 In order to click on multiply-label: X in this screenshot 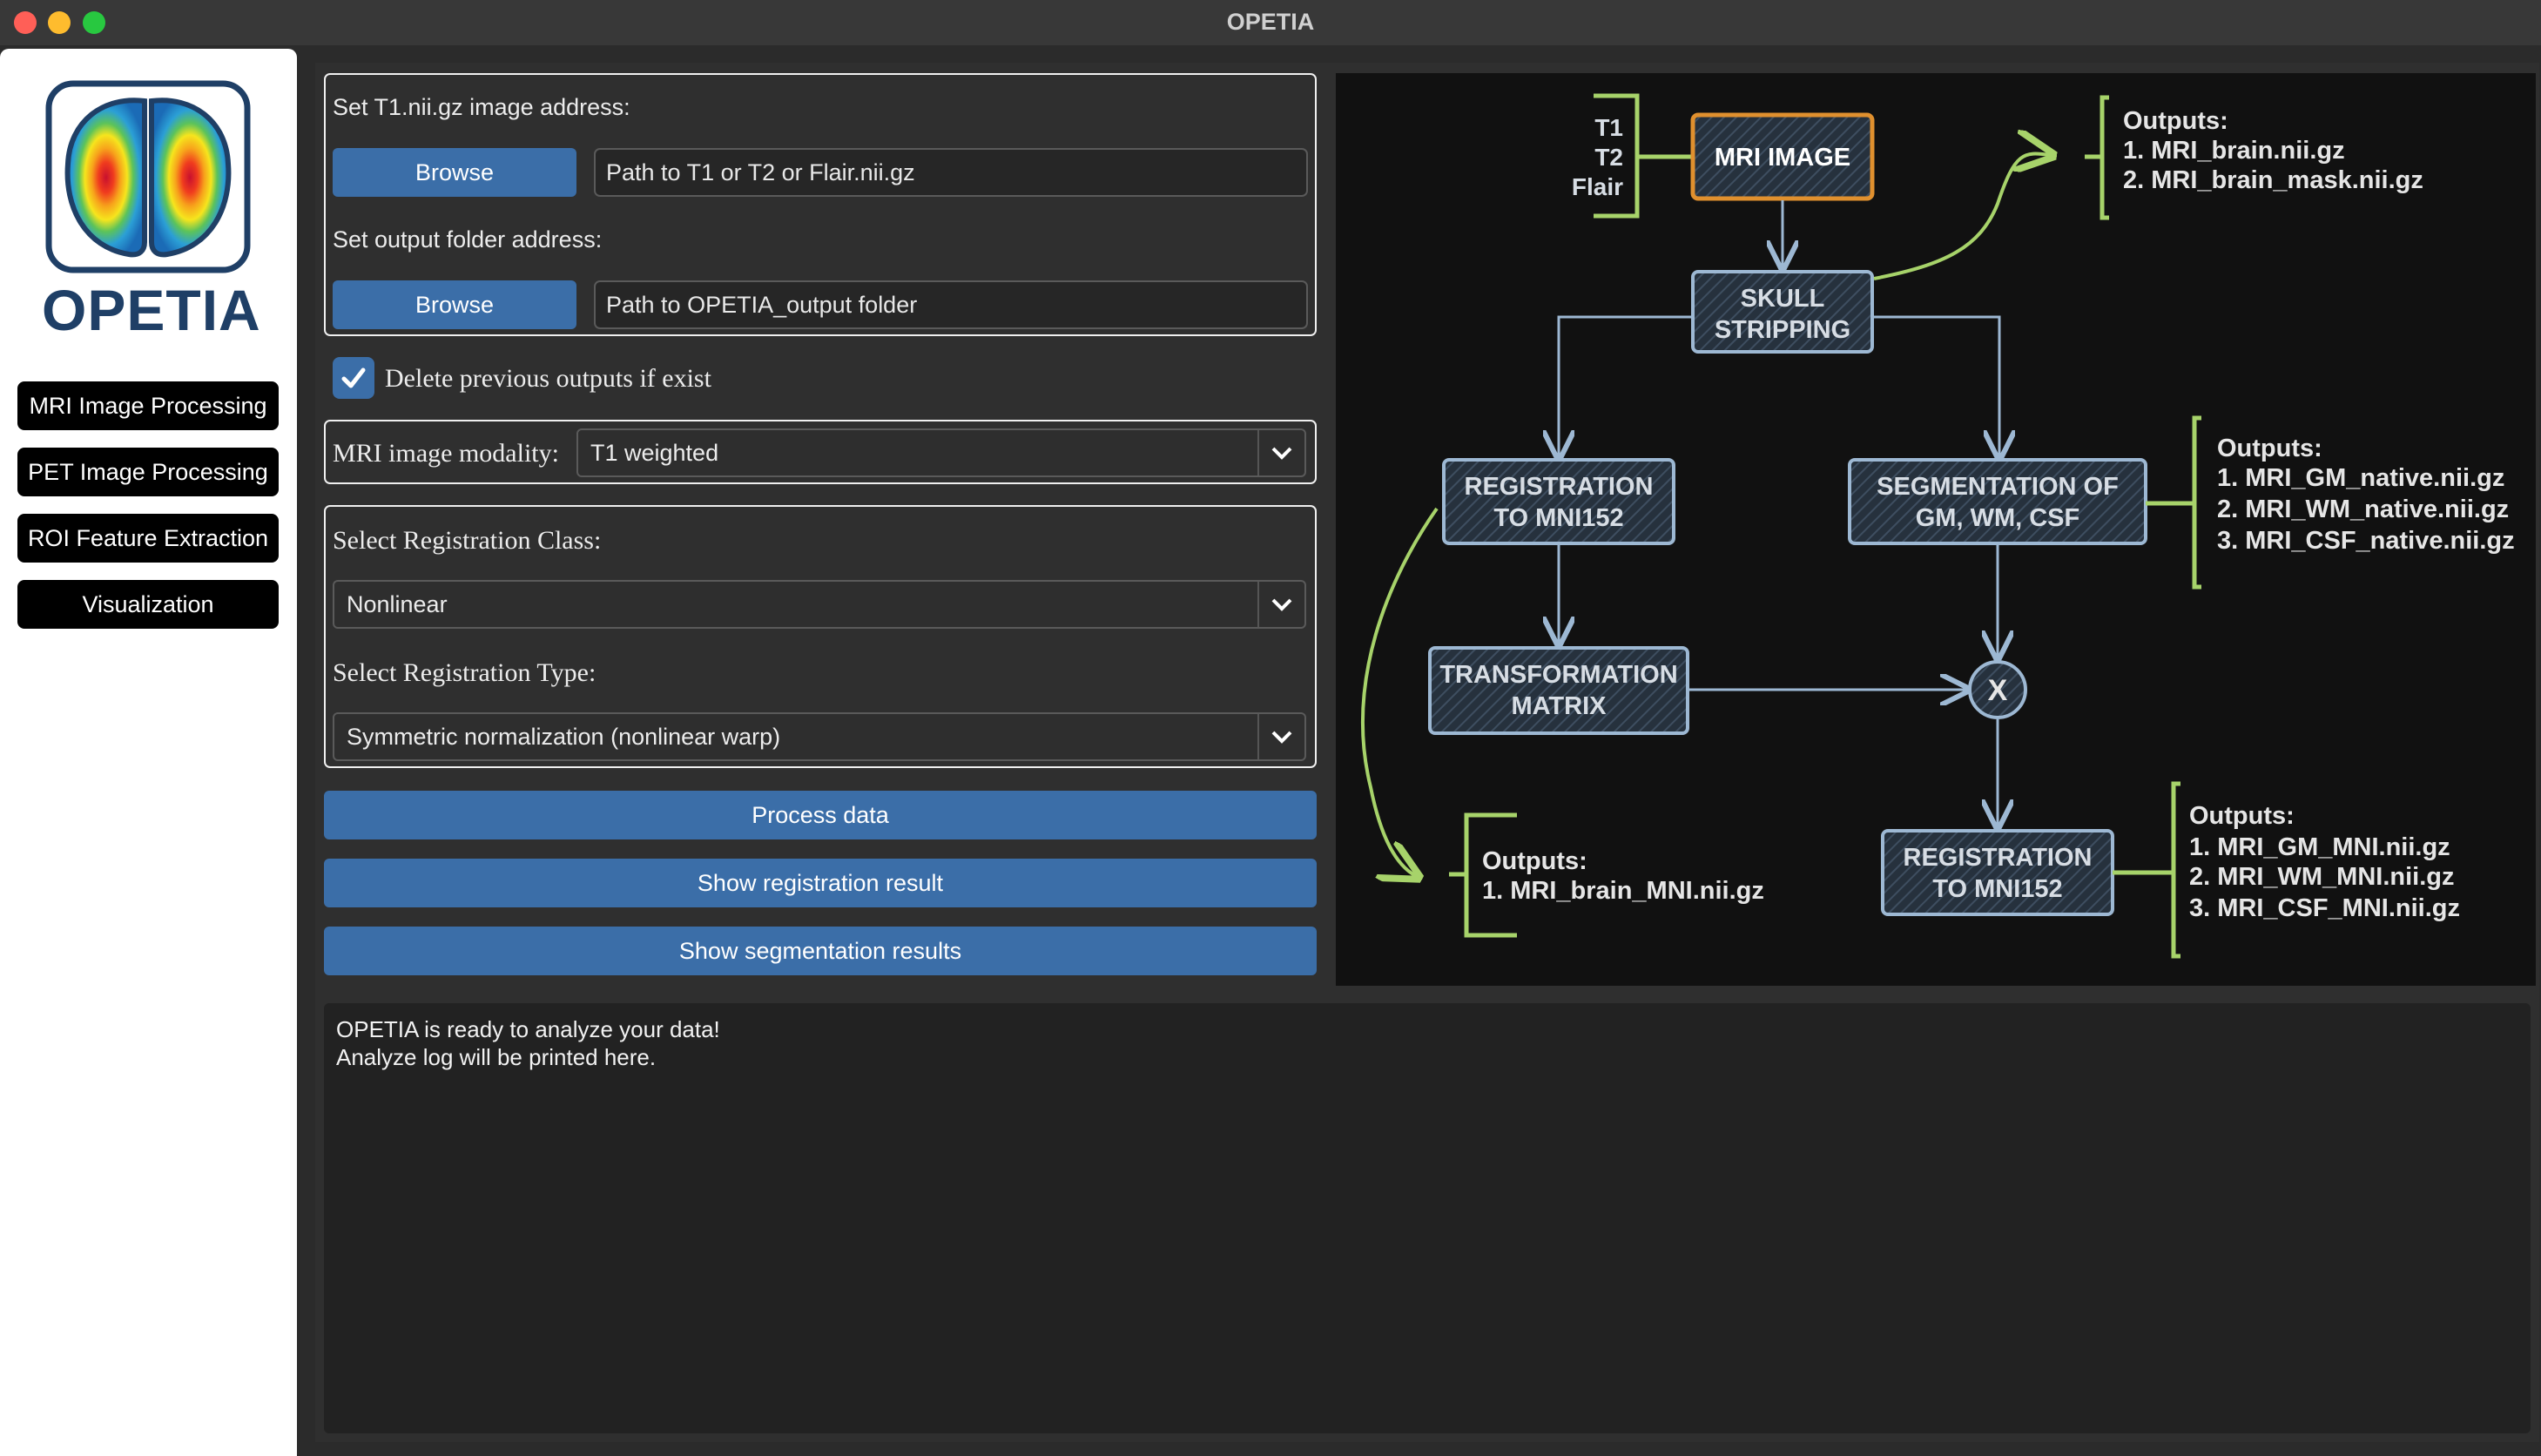, I will do `click(1998, 690)`.